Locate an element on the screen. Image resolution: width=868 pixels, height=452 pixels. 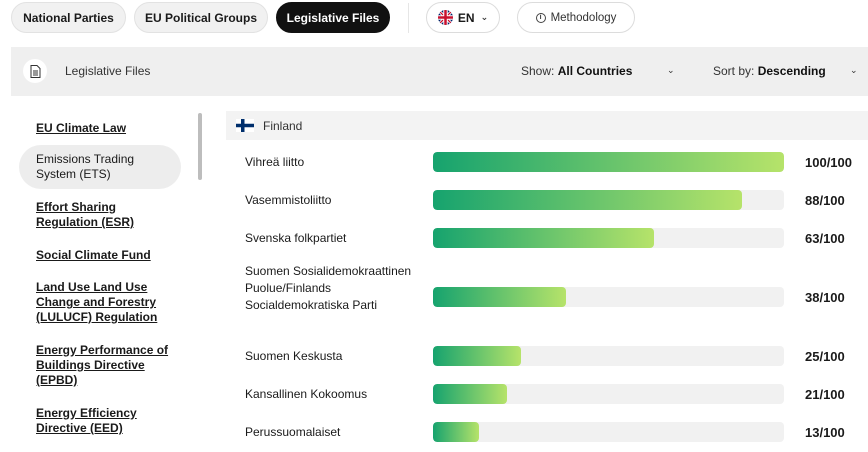
show-filter-dropdown: Show: All Countries is located at coordinates (576, 71).